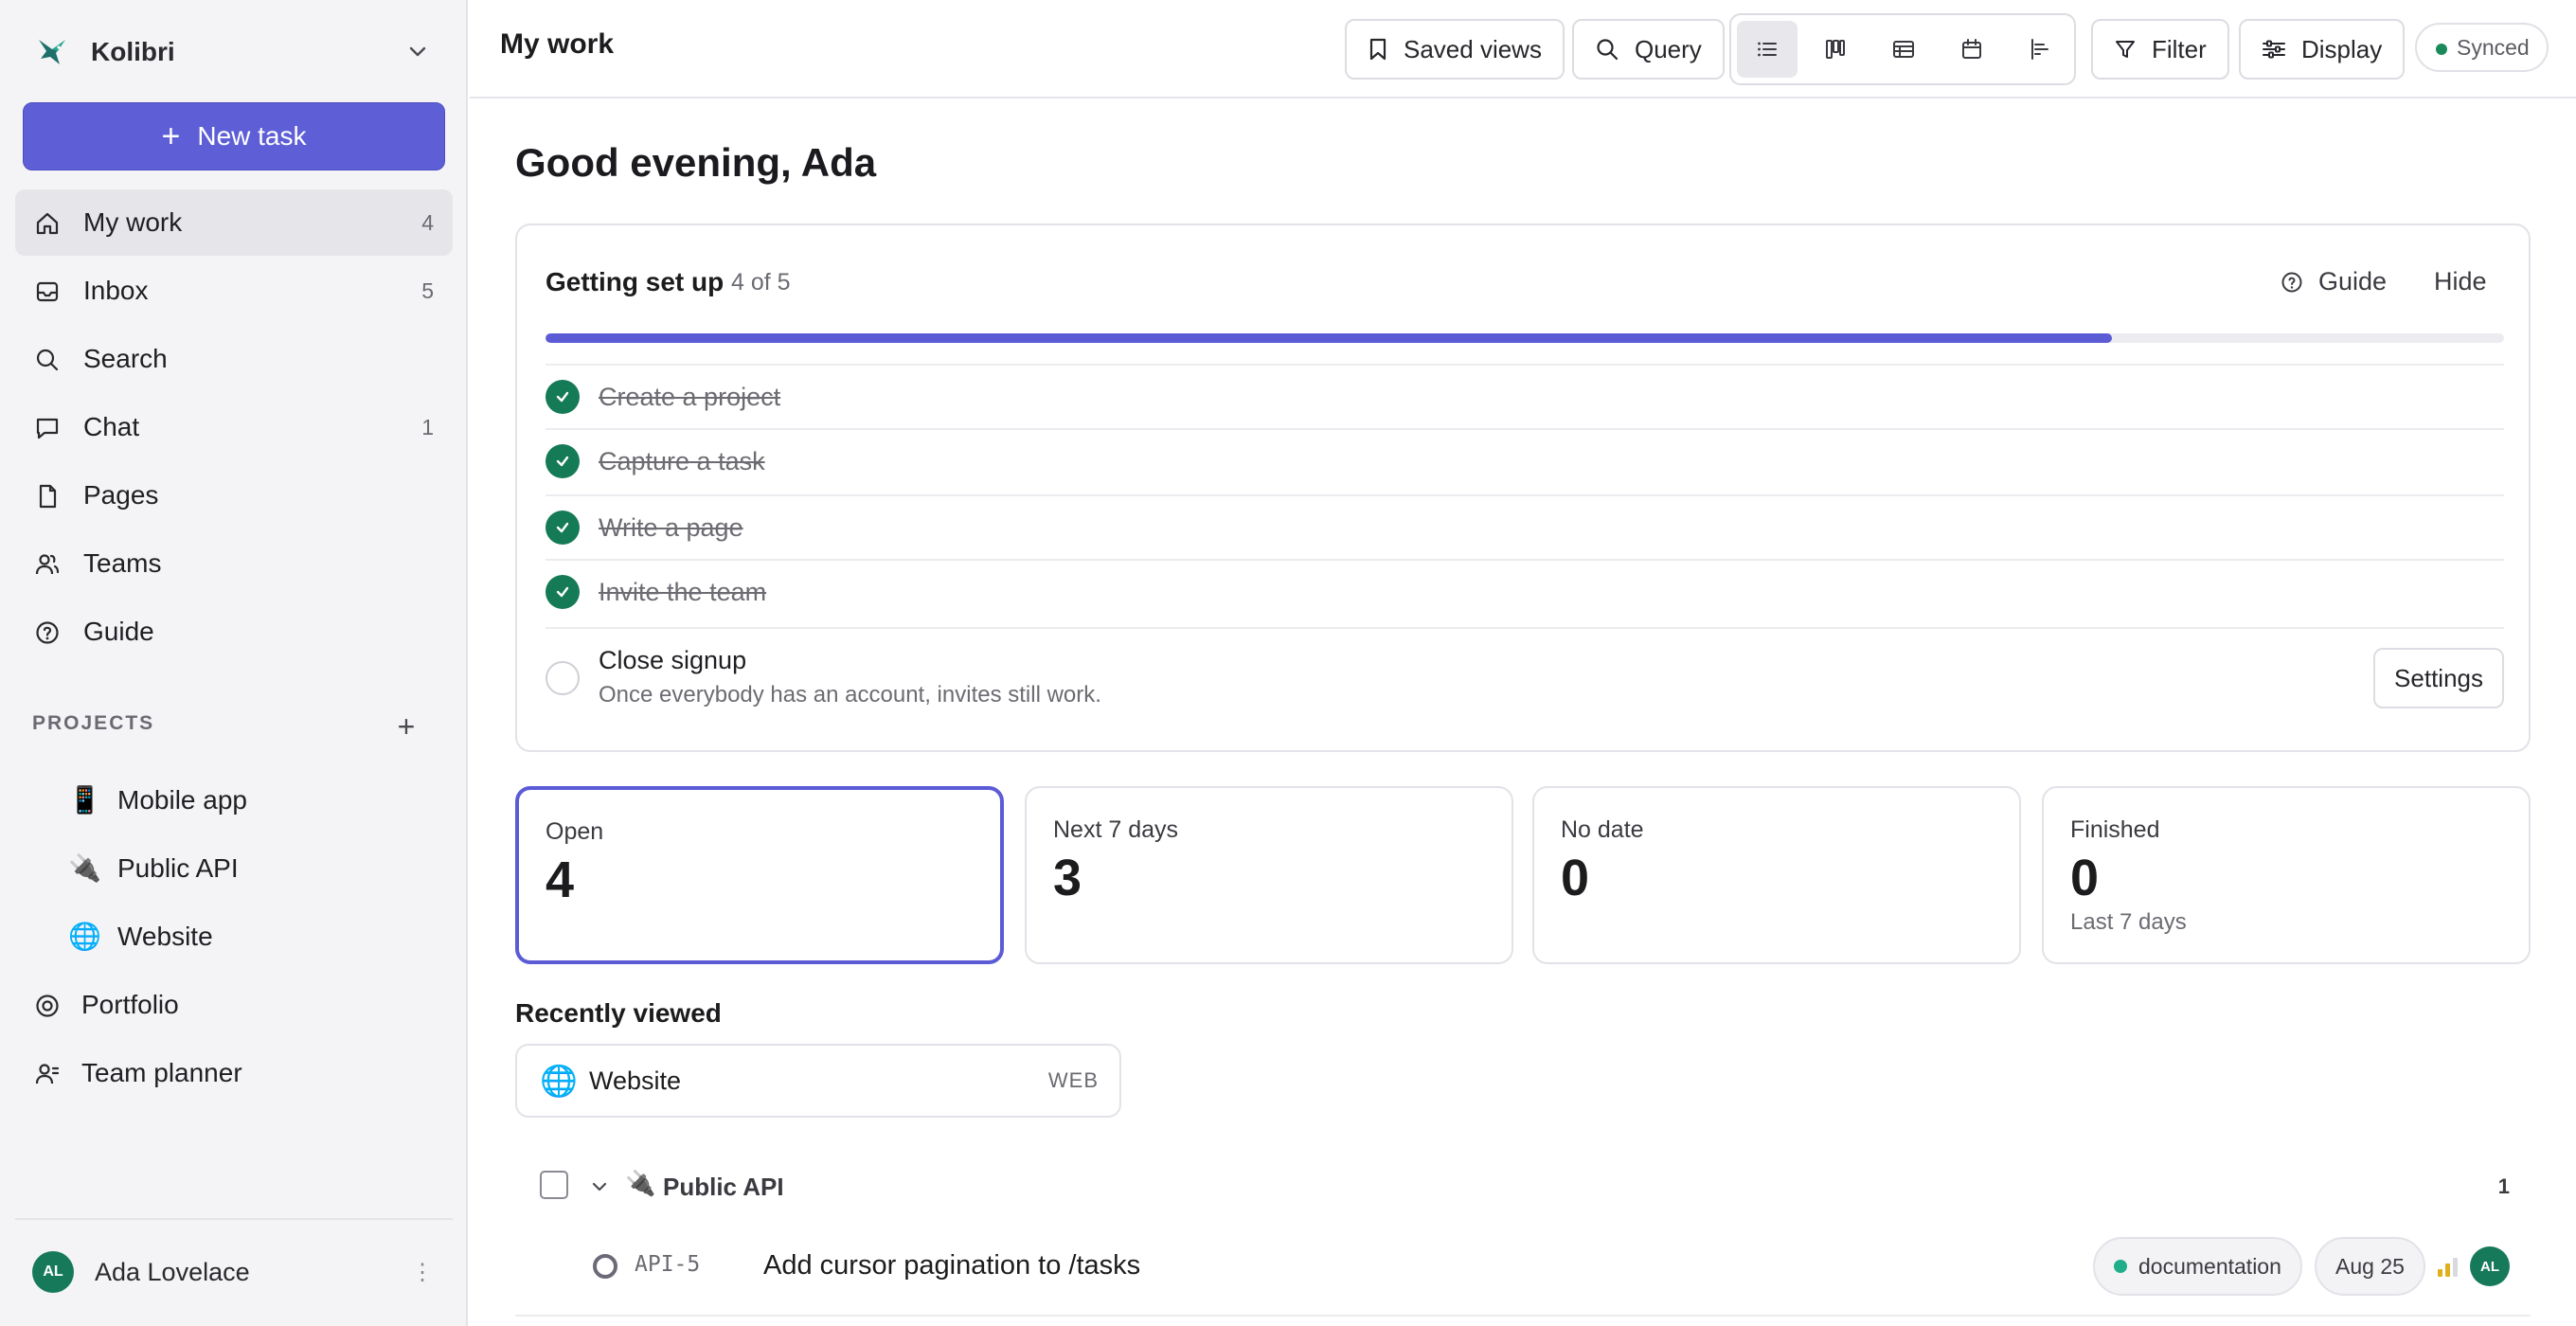 The height and width of the screenshot is (1326, 2576). I want to click on sidebar-item-label: Search, so click(125, 358).